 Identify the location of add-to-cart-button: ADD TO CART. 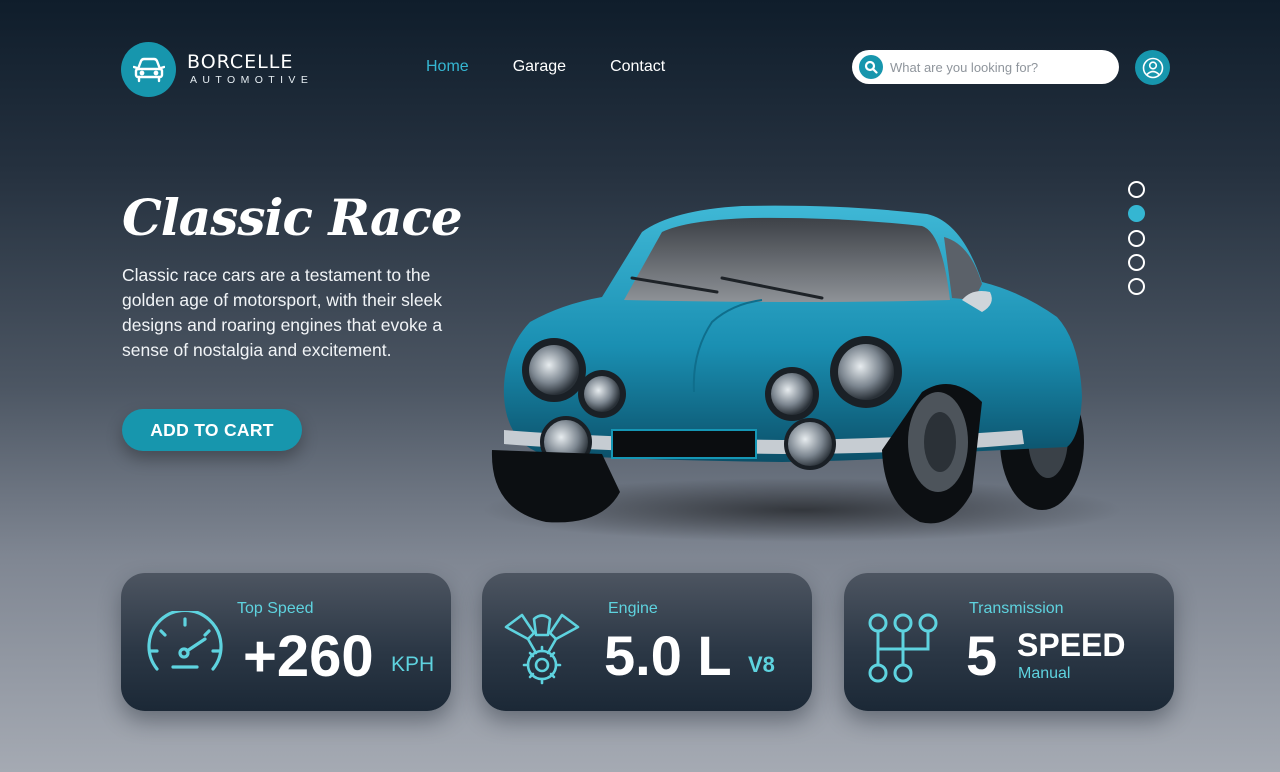
(212, 430).